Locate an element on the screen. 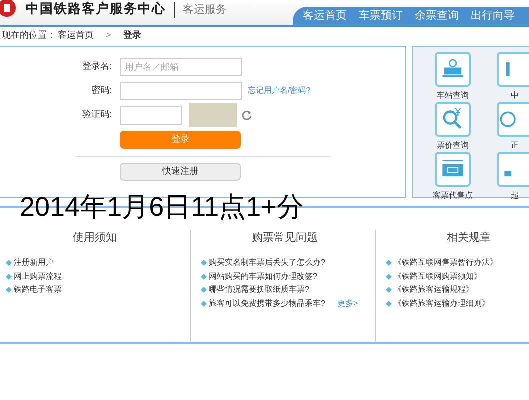  breadcrumb-current: 登录 is located at coordinates (132, 35).